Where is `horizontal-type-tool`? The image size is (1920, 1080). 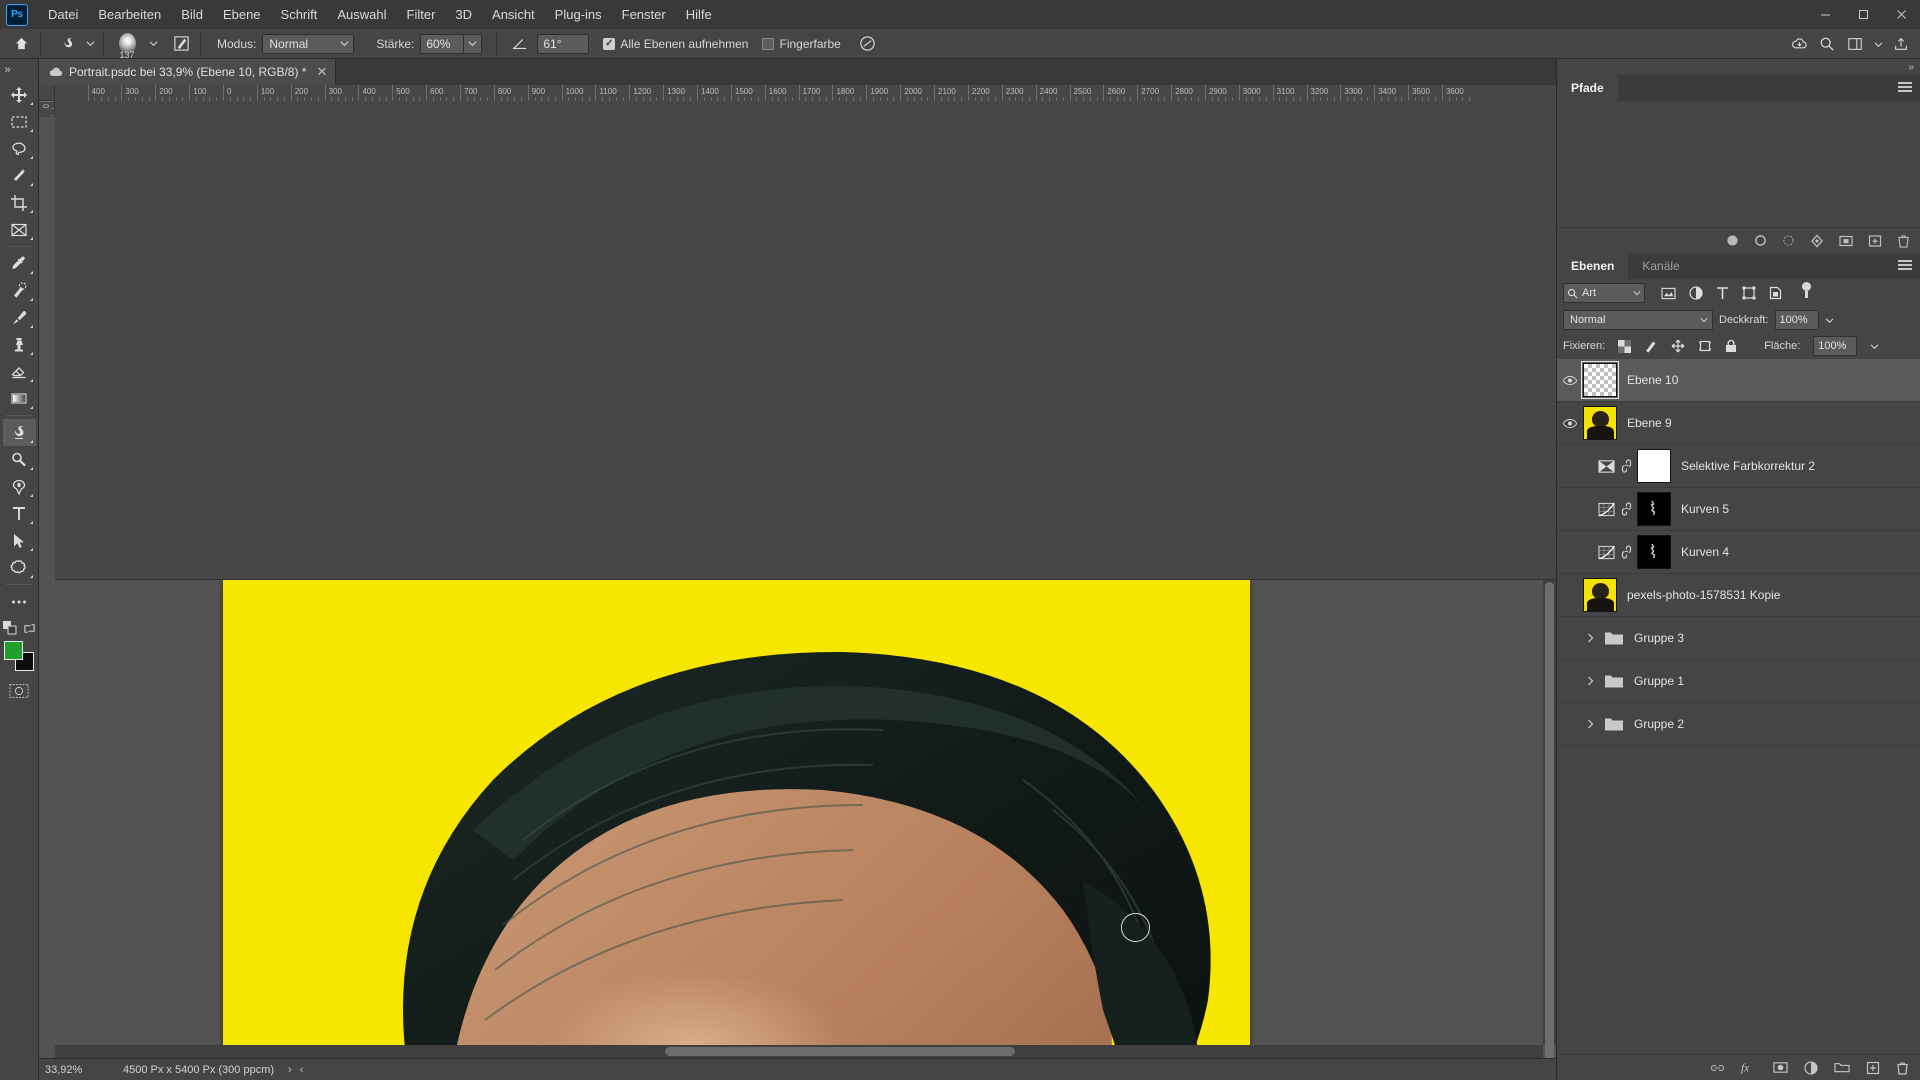
horizontal-type-tool is located at coordinates (19, 513).